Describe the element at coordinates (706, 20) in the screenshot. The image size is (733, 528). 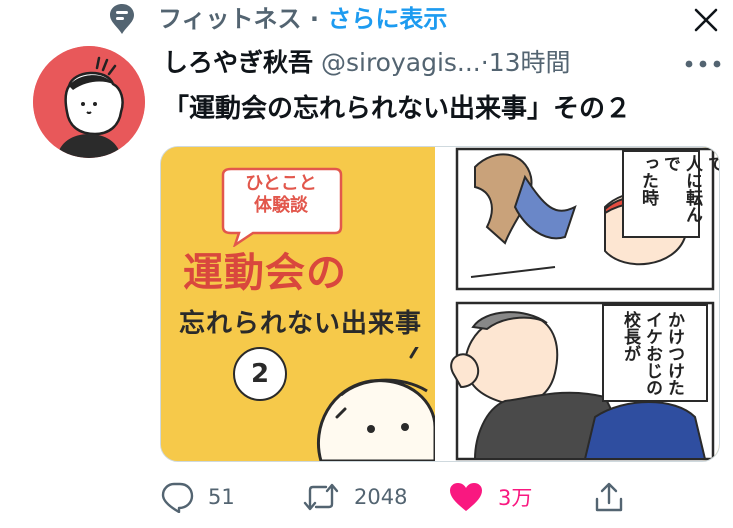
I see `close-icon` at that location.